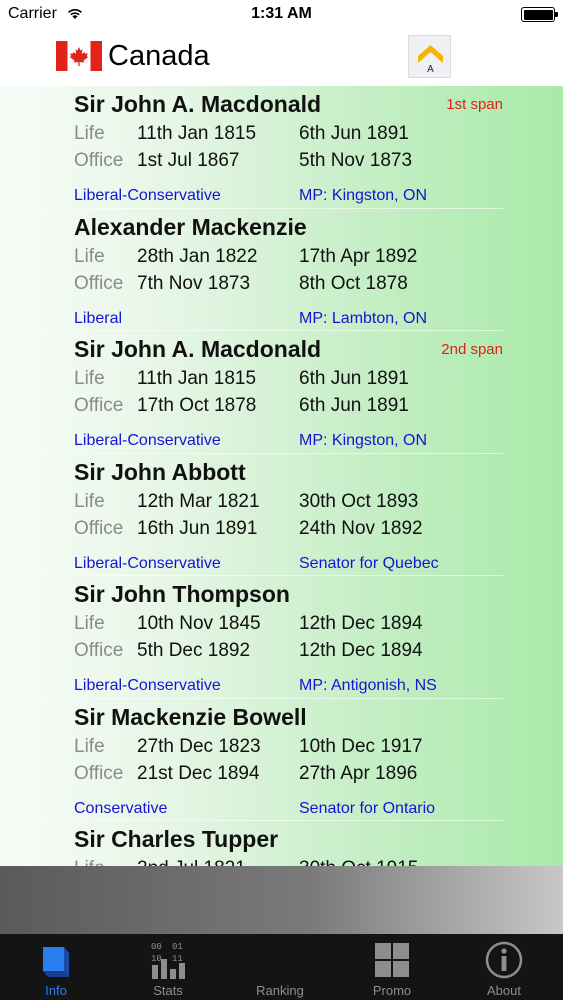 This screenshot has width=563, height=1000. Describe the element at coordinates (361, 650) in the screenshot. I see `office-end-date: 12th Dec 1894` at that location.